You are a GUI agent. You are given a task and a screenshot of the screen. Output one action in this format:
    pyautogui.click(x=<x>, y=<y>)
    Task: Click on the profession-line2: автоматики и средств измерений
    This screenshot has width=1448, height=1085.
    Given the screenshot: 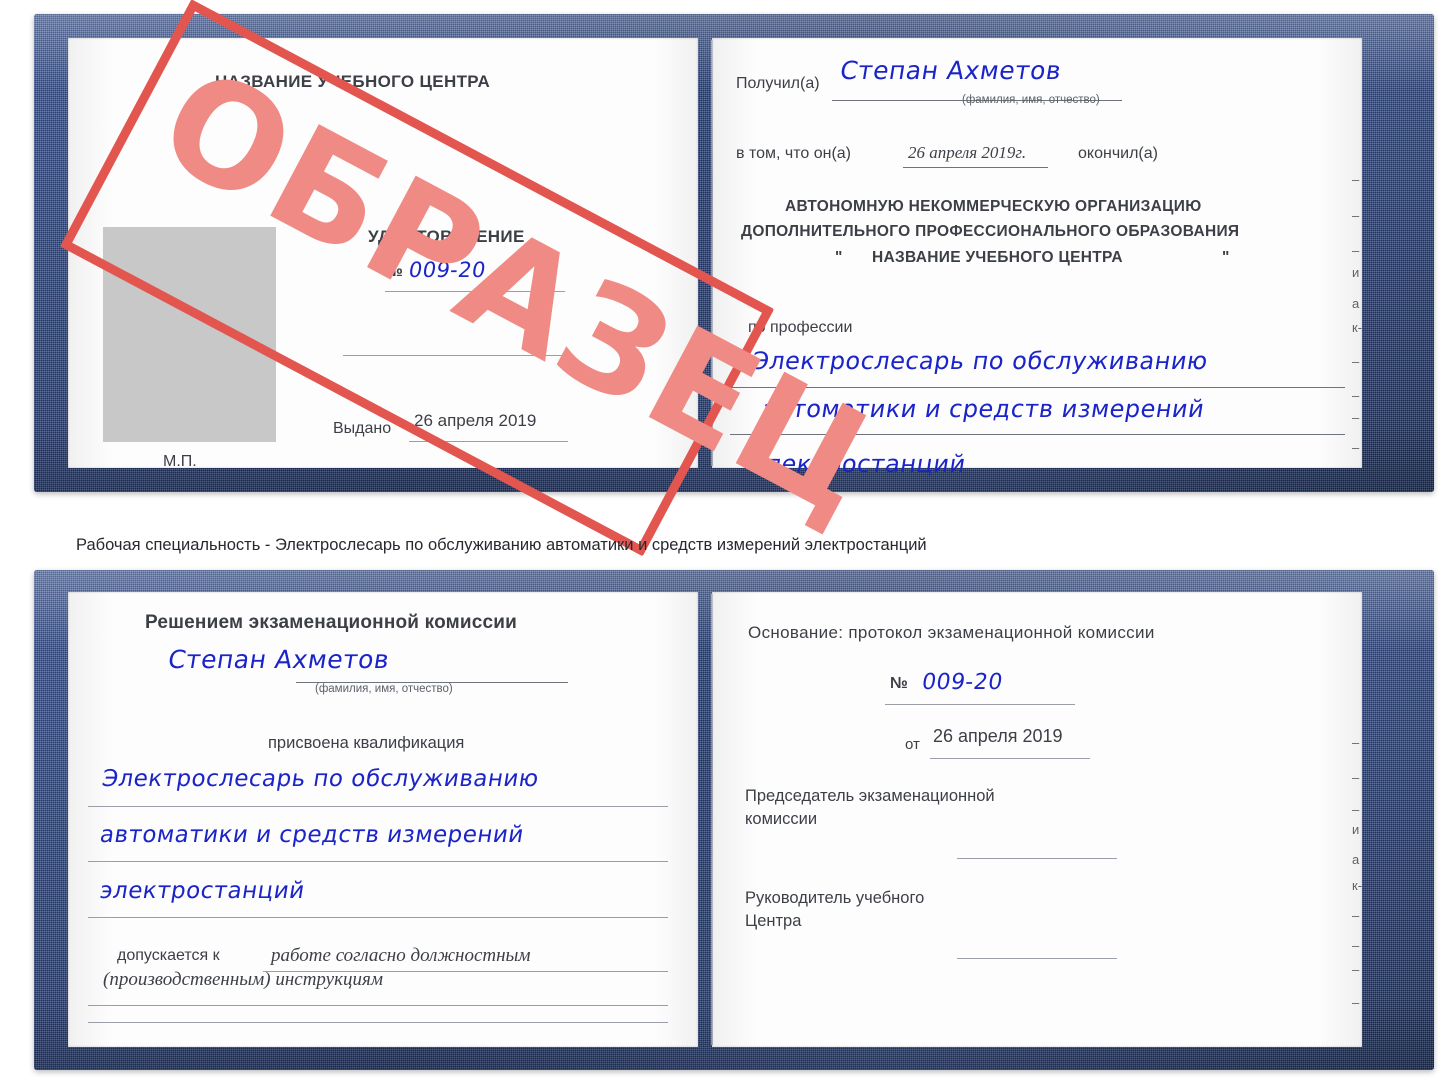 What is the action you would take?
    pyautogui.click(x=983, y=409)
    